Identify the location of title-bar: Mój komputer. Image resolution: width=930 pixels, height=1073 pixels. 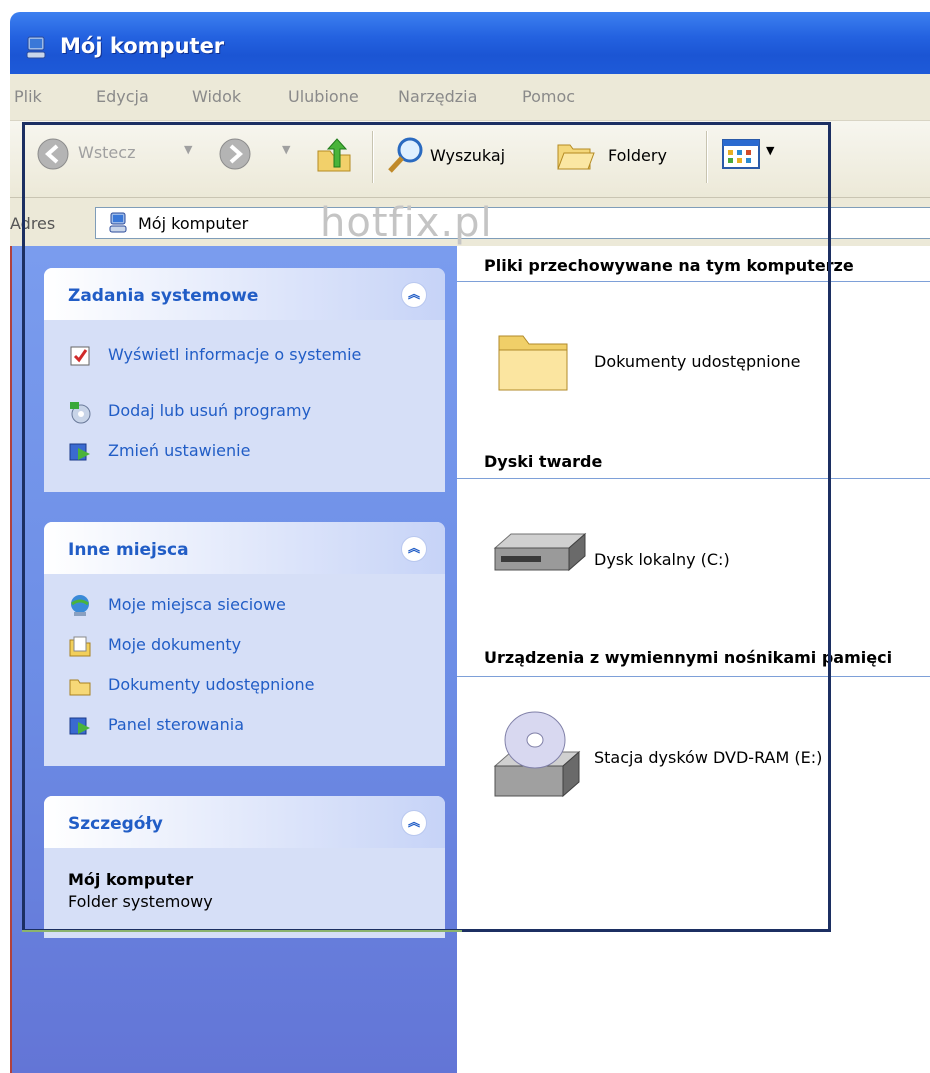
(470, 43).